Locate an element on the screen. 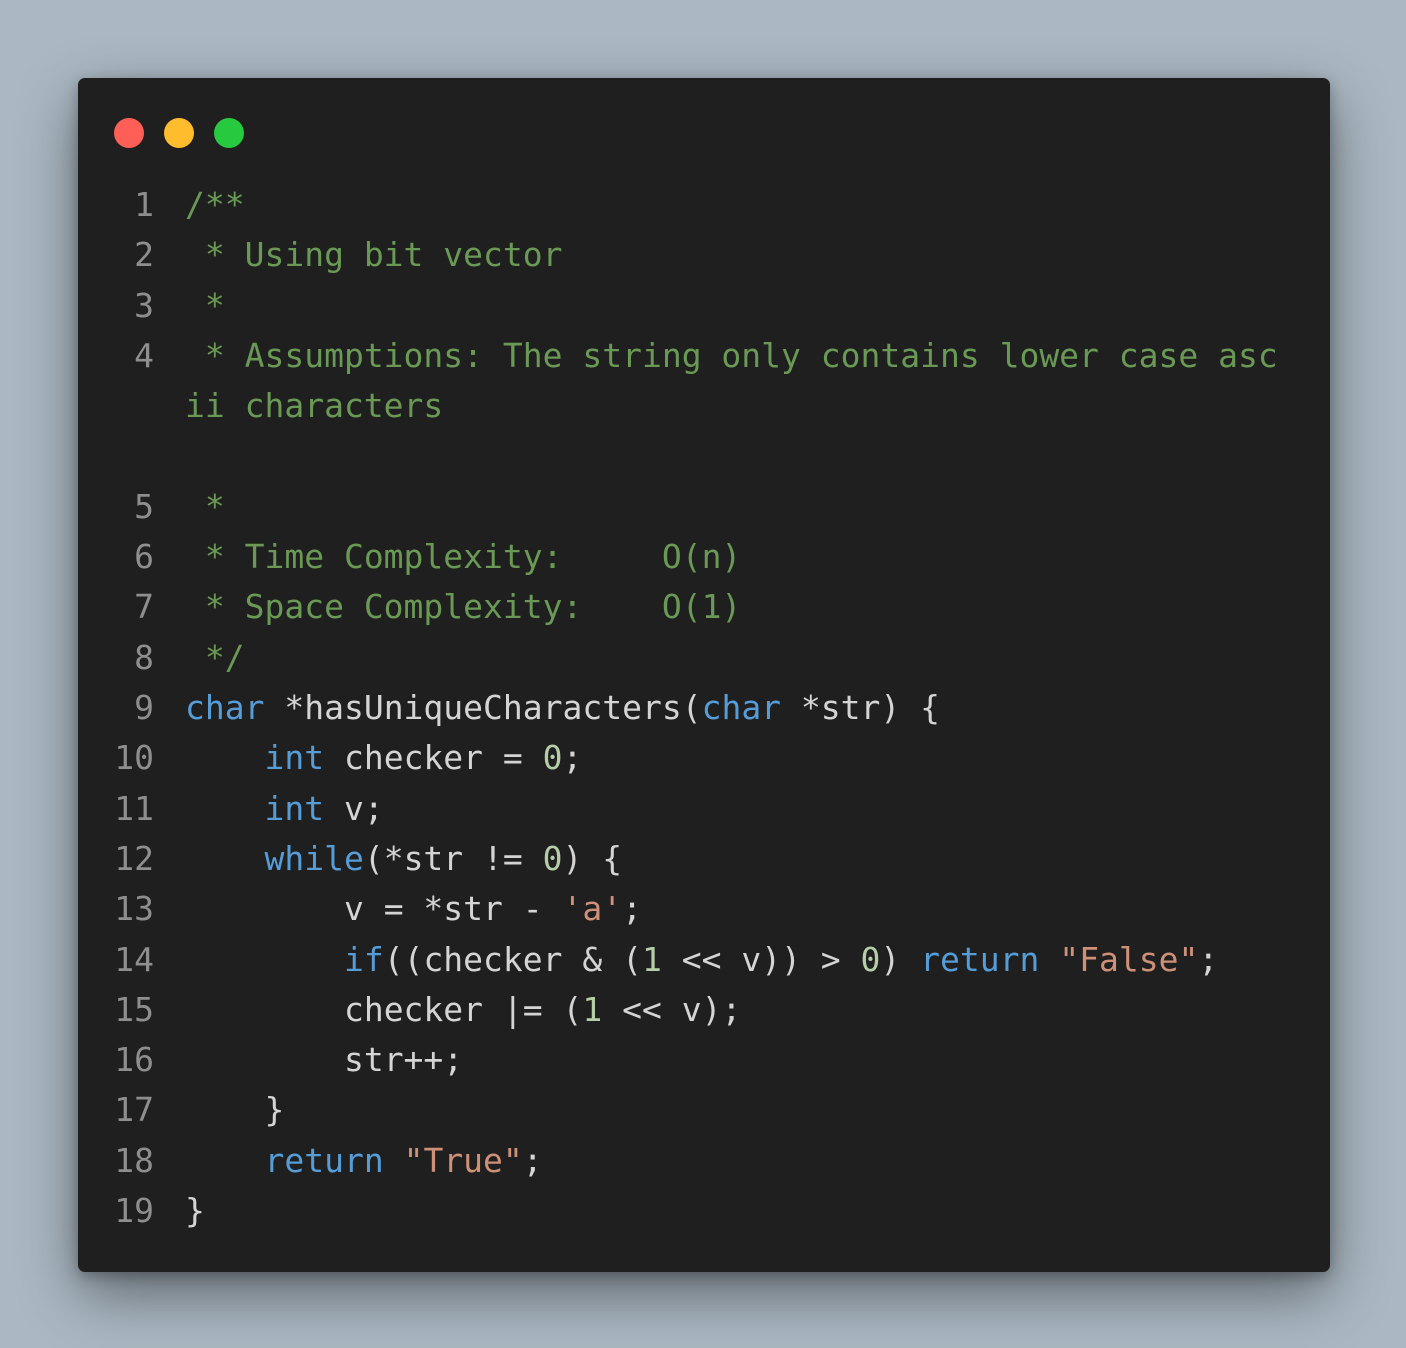 Image resolution: width=1406 pixels, height=1348 pixels. code-token: *str) { is located at coordinates (861, 708).